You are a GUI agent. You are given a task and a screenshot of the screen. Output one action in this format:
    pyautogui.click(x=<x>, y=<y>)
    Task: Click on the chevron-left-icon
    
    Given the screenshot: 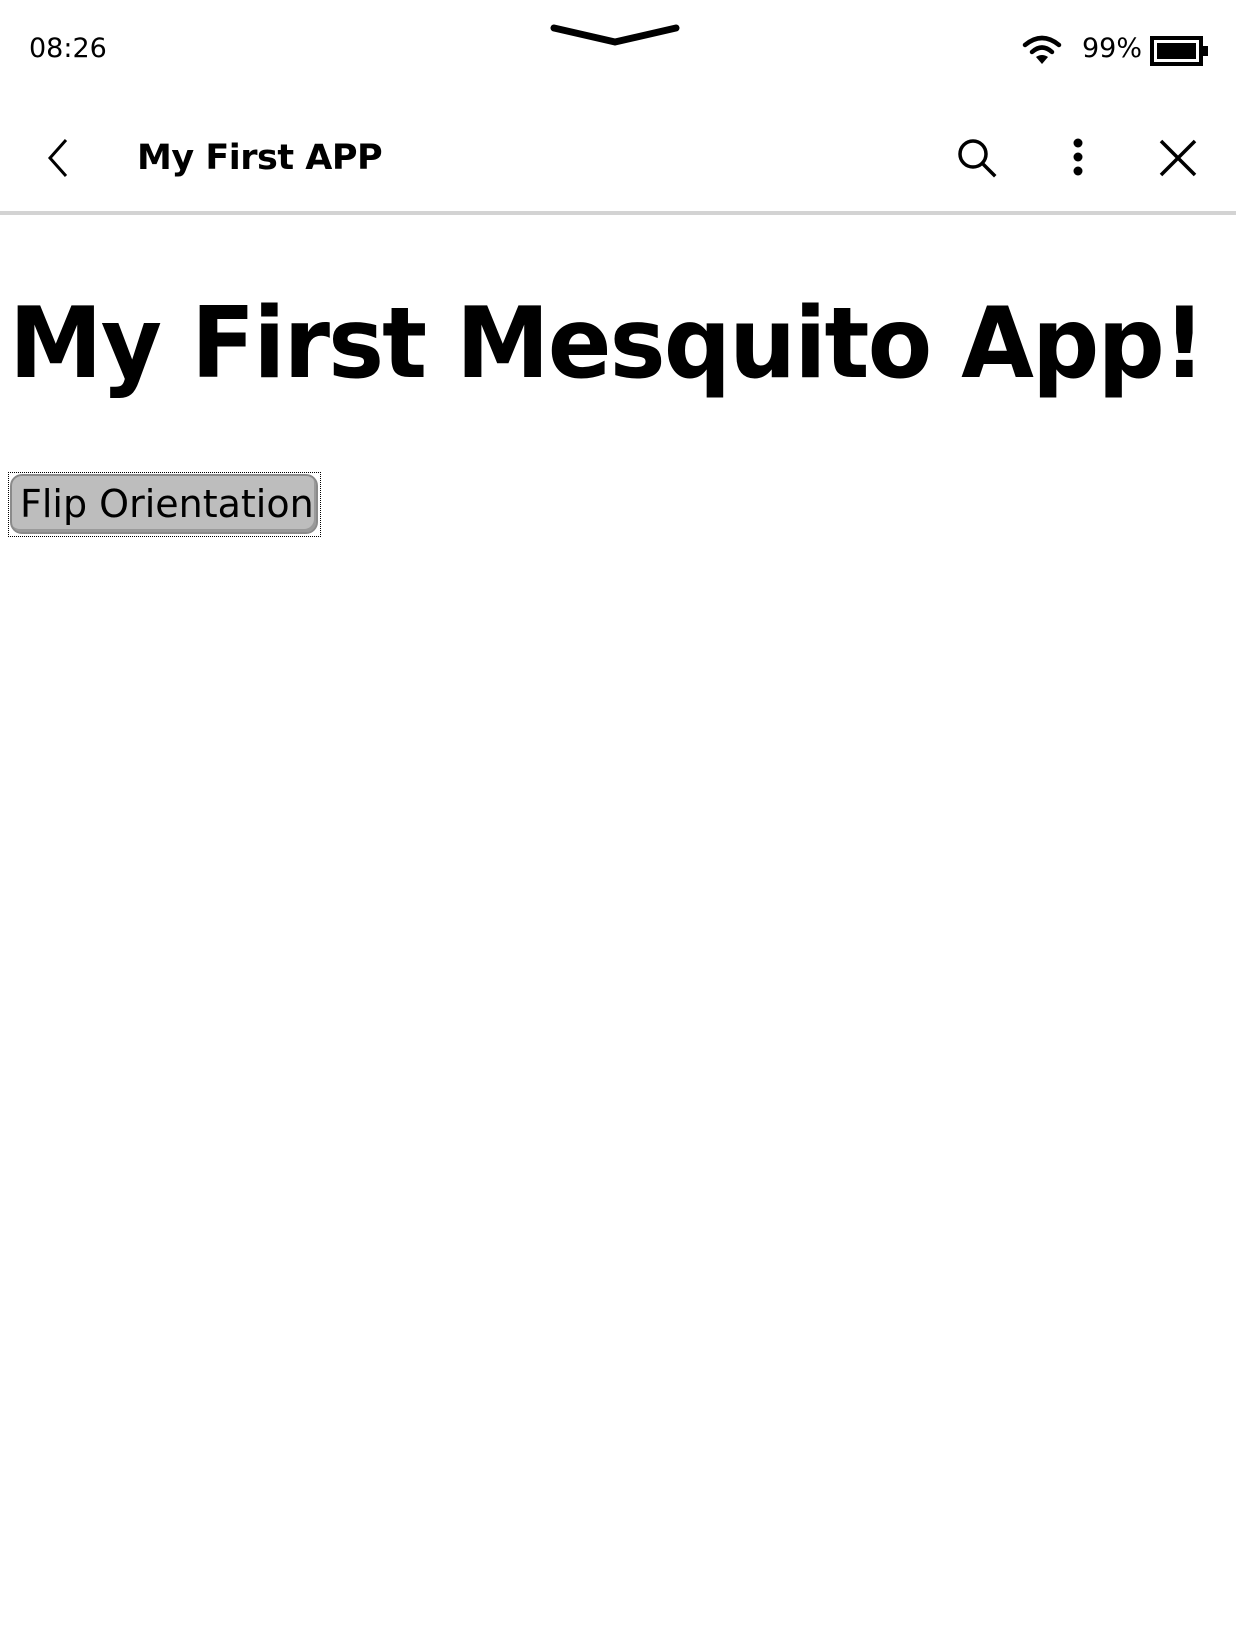 What is the action you would take?
    pyautogui.click(x=57, y=158)
    